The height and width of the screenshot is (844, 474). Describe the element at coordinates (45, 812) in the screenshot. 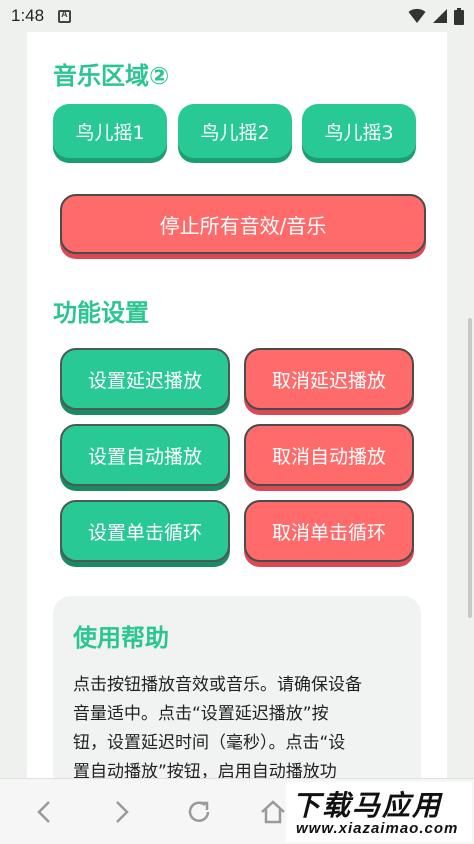

I see `back-icon` at that location.